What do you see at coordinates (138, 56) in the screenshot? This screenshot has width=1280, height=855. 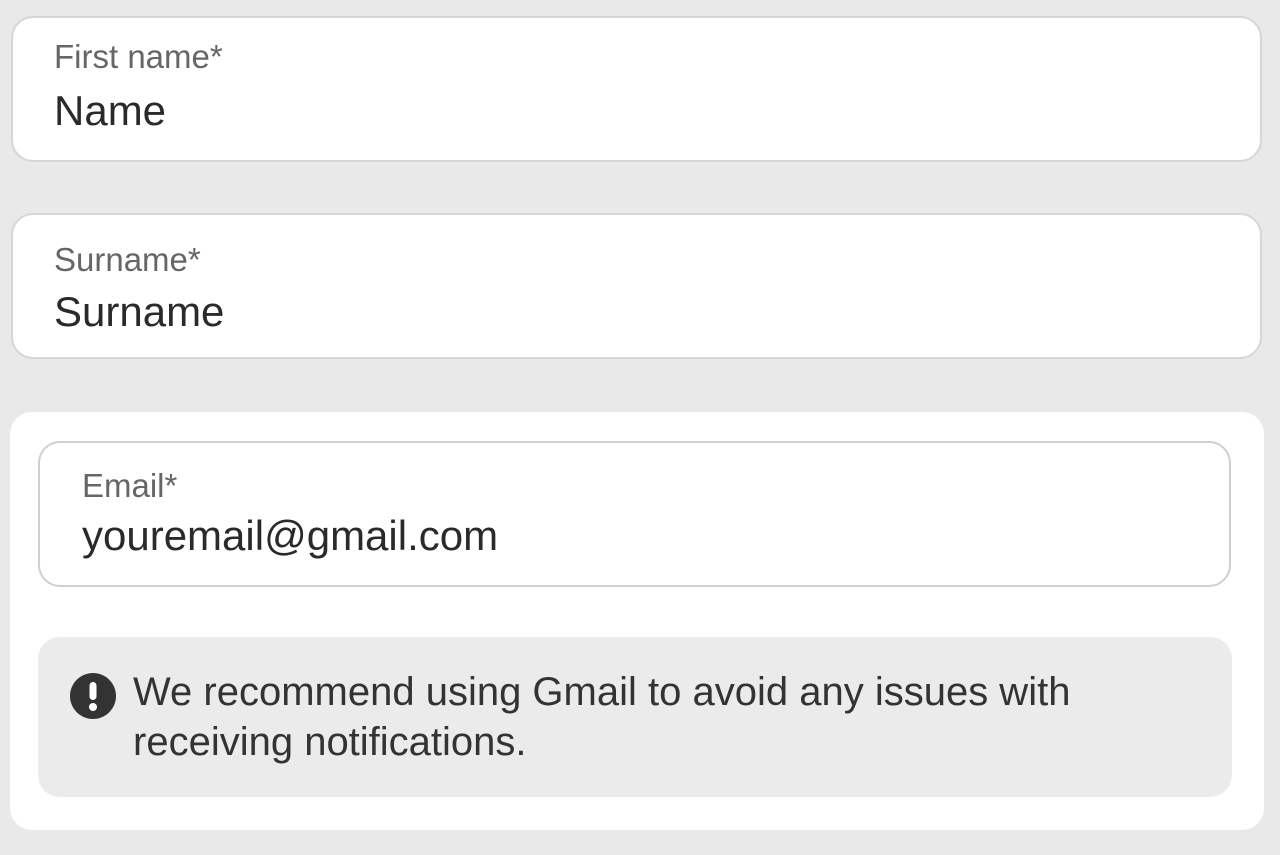 I see `first-name-label: First name*` at bounding box center [138, 56].